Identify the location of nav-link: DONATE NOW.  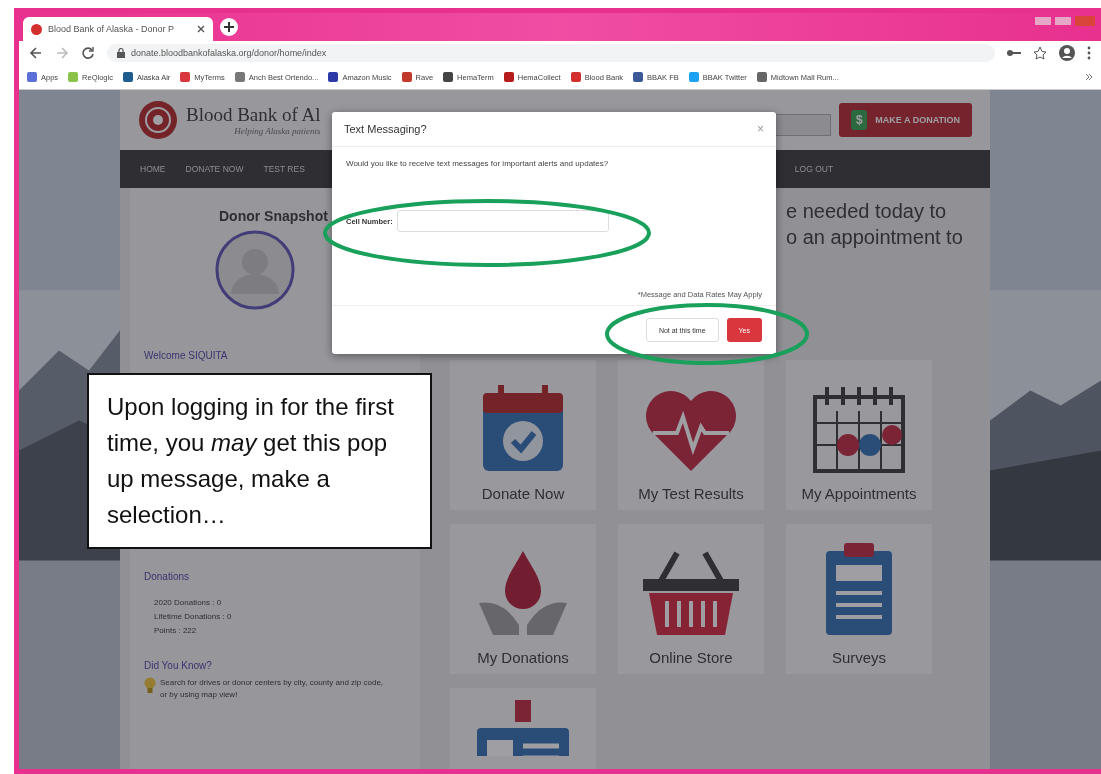
(214, 169).